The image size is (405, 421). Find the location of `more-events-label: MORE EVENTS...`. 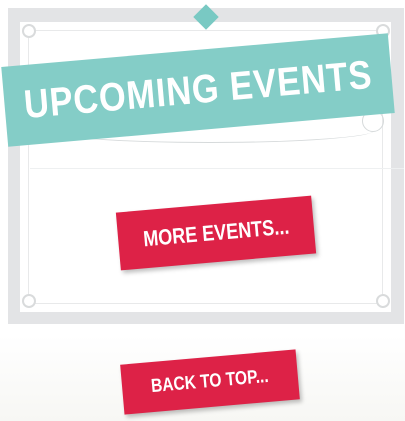

more-events-label: MORE EVENTS... is located at coordinates (215, 232).